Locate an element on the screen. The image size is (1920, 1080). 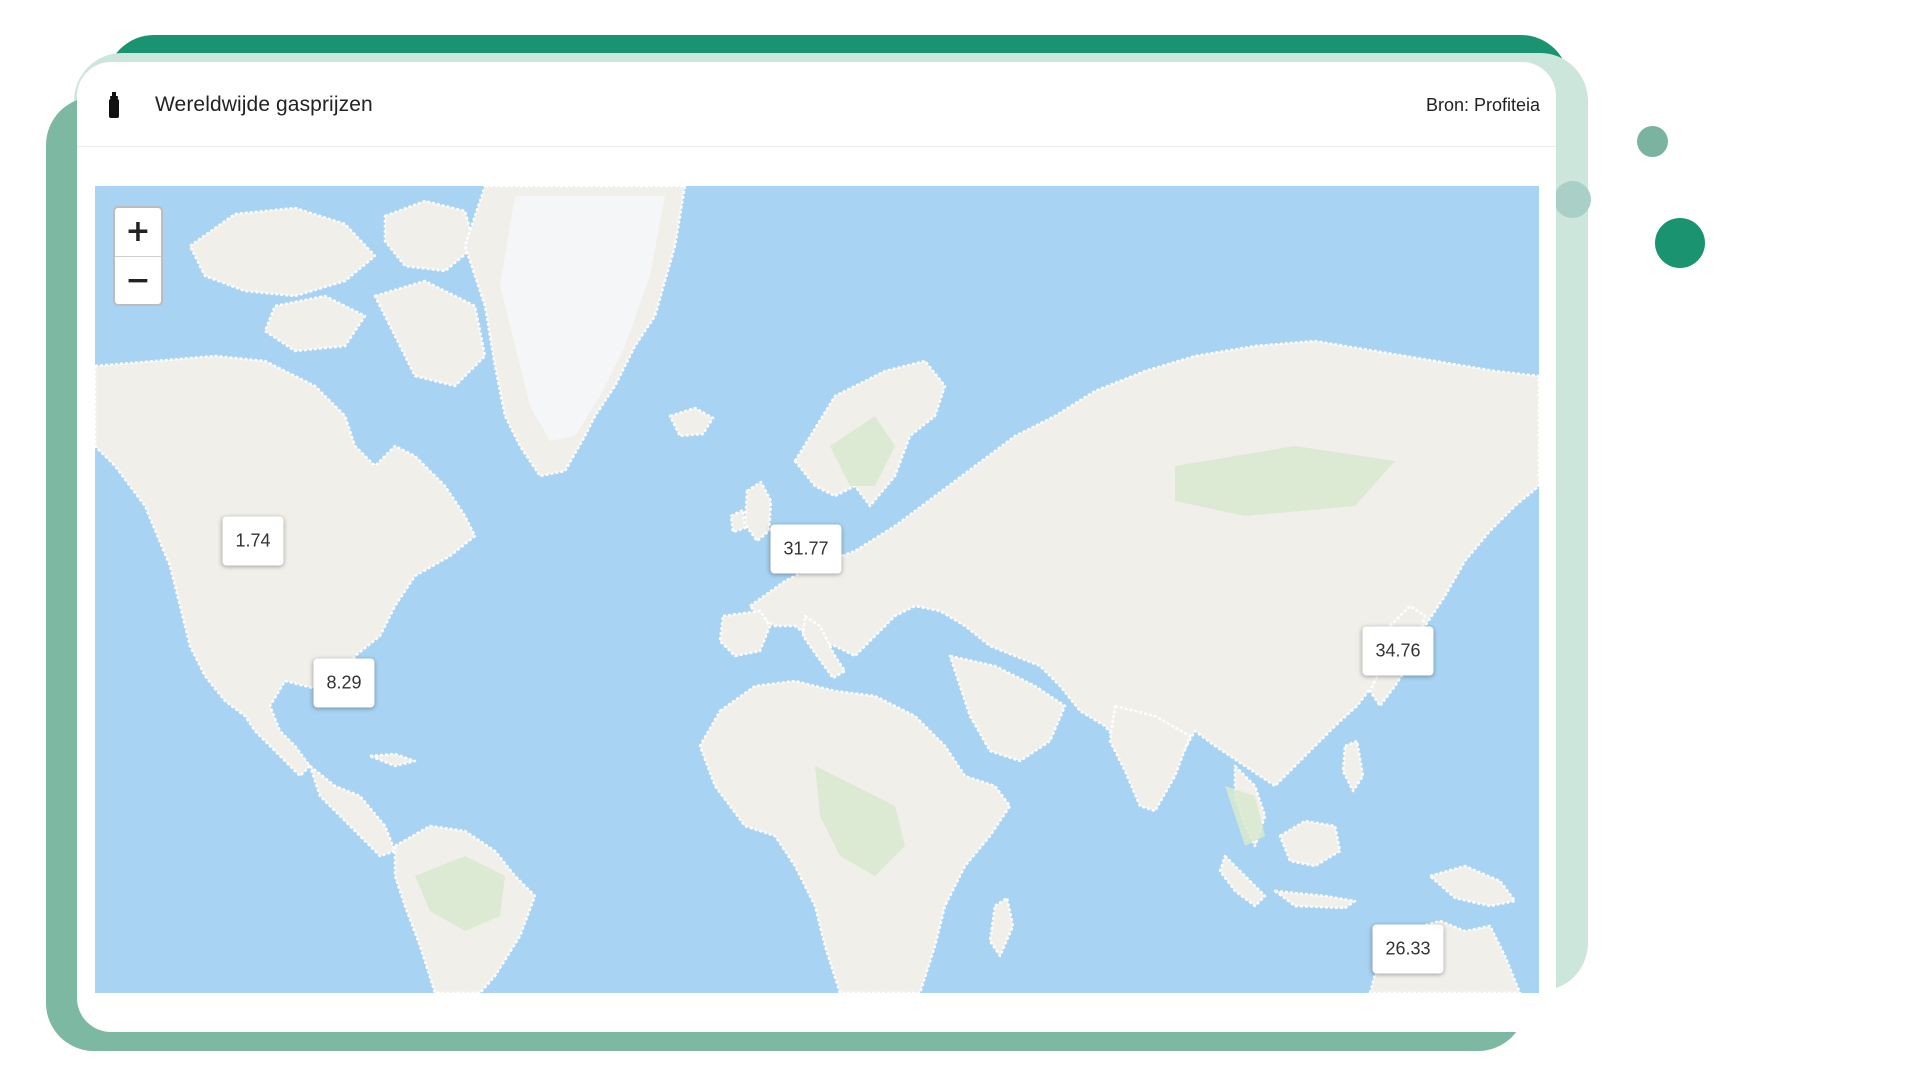
zoom-control: + − is located at coordinates (138, 256).